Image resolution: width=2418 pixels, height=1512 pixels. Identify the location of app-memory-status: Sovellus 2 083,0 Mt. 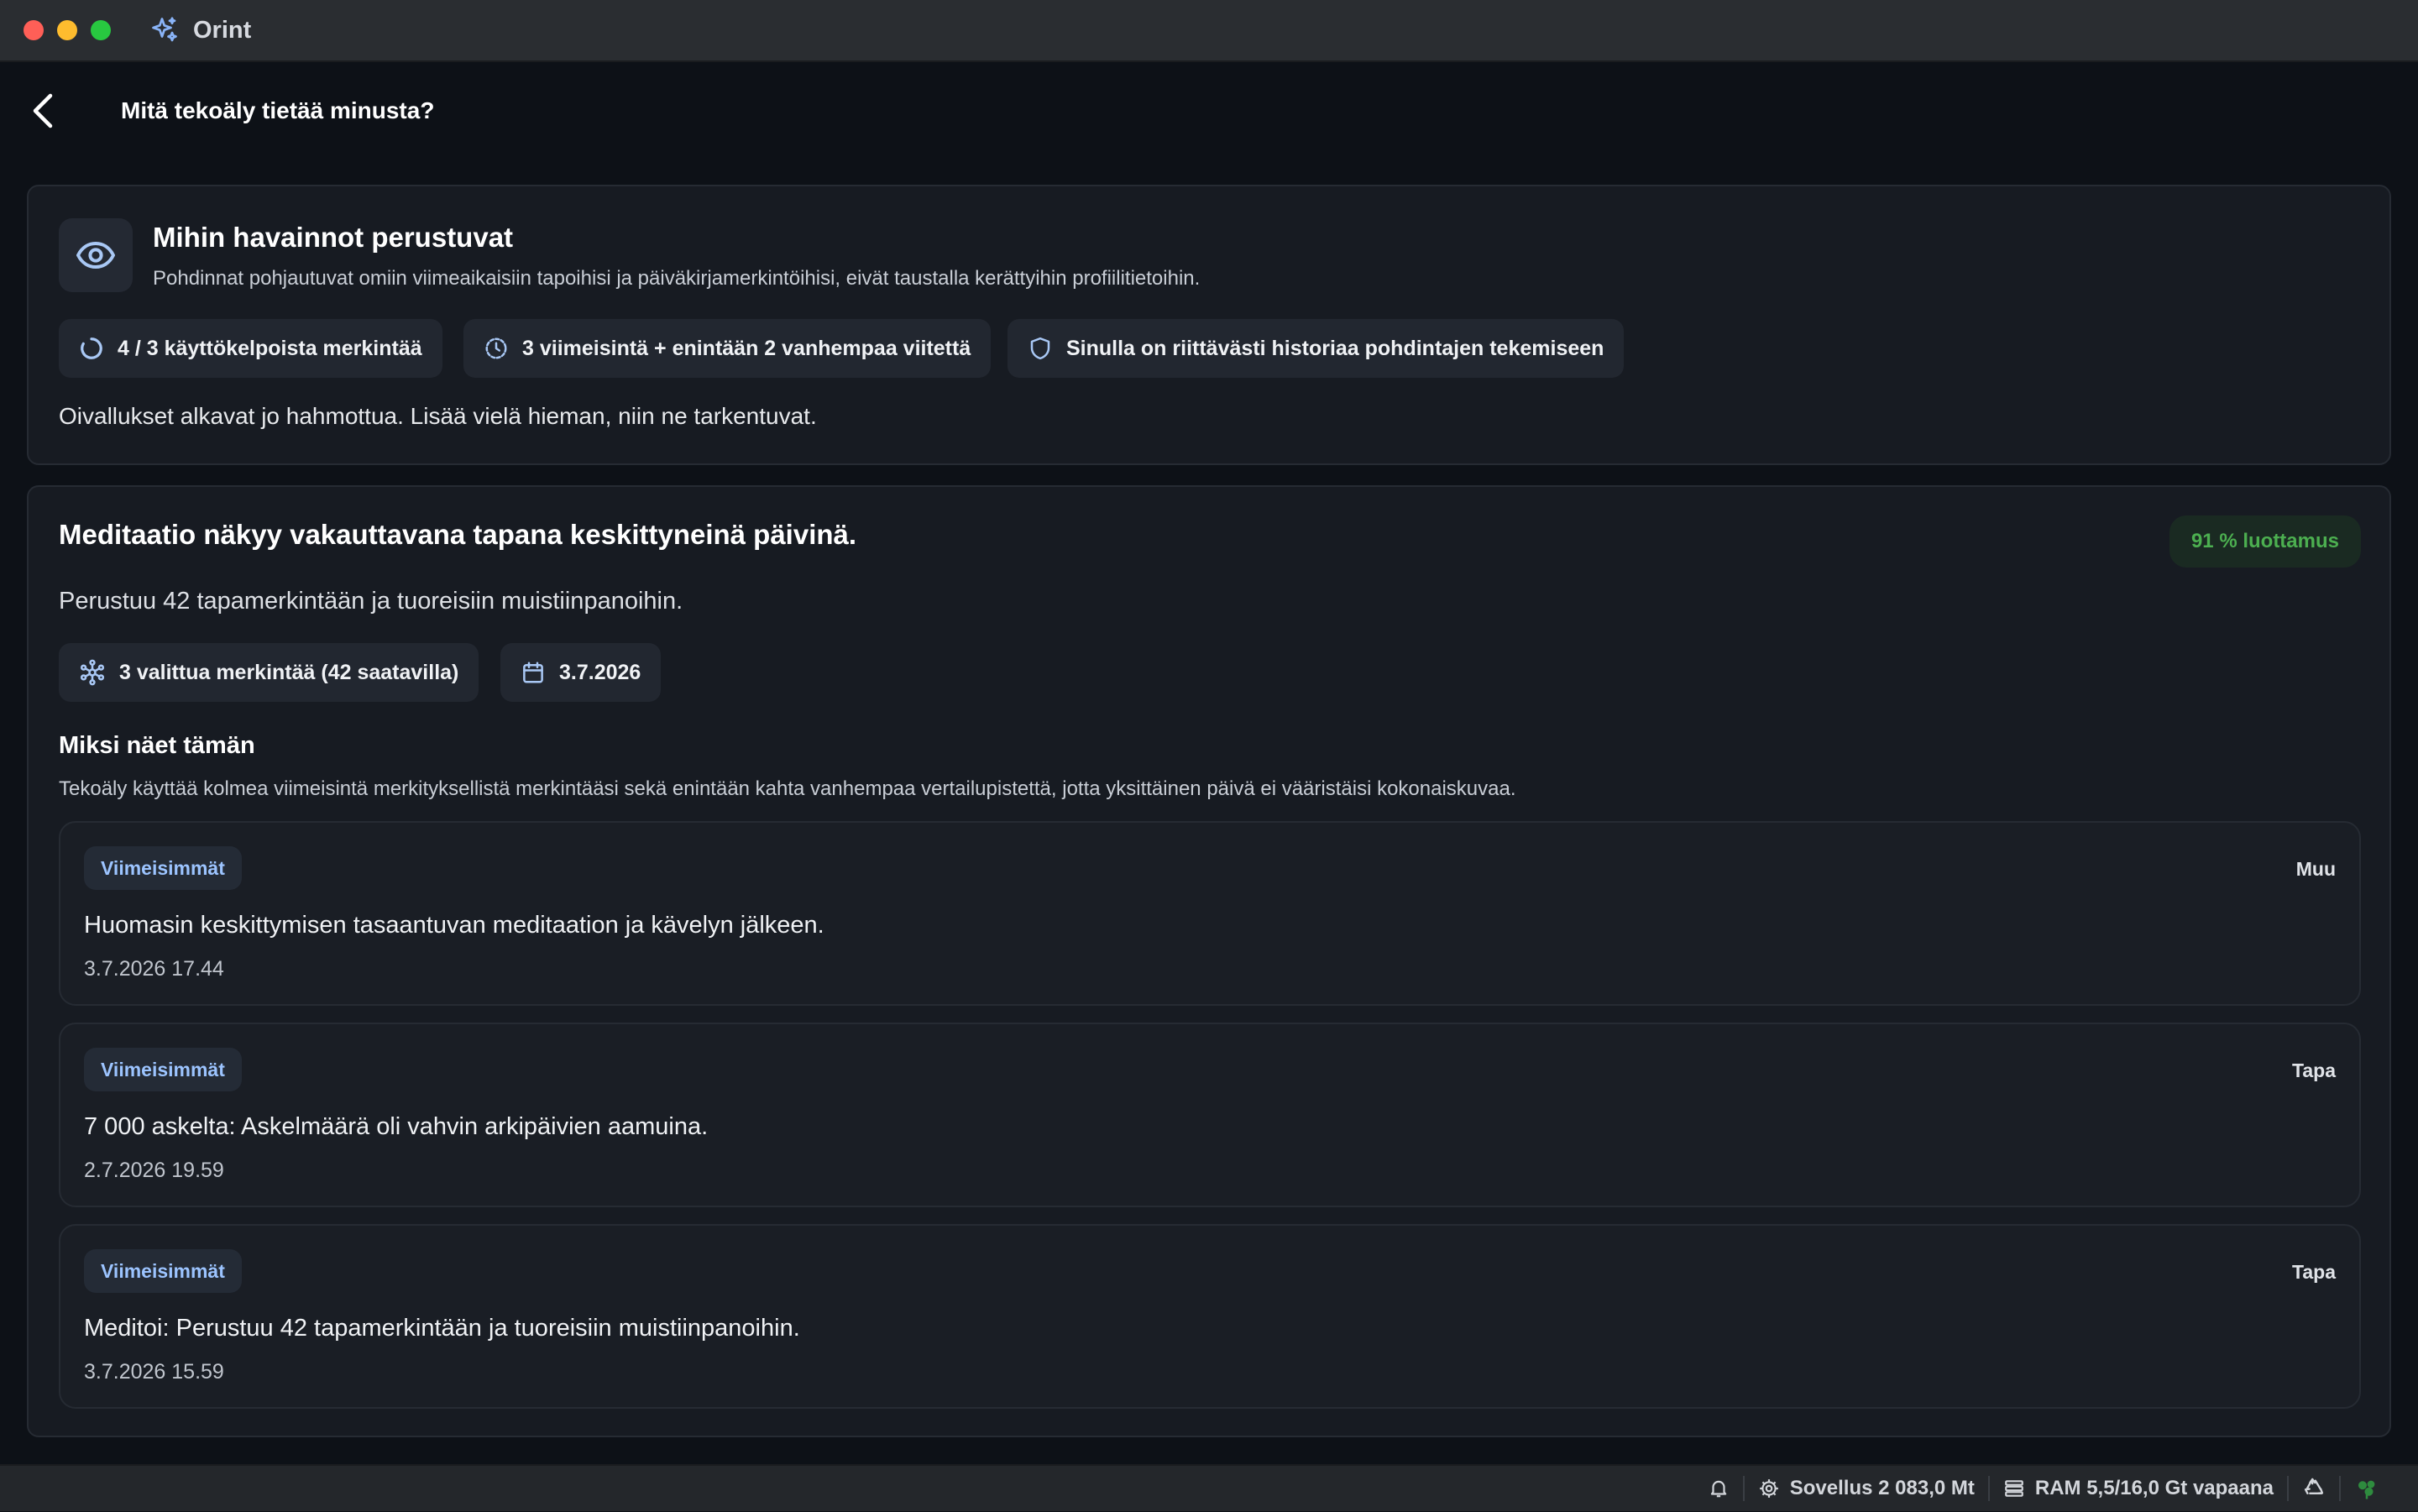
(1866, 1488).